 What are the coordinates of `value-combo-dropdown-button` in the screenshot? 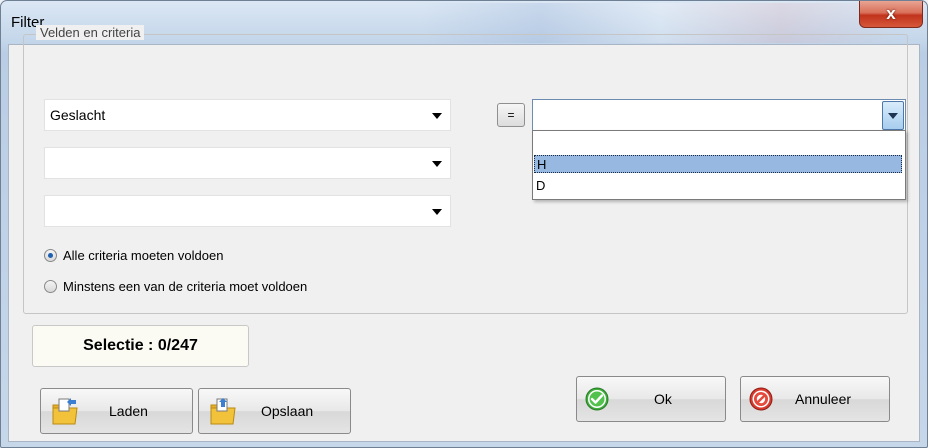 It's located at (893, 115).